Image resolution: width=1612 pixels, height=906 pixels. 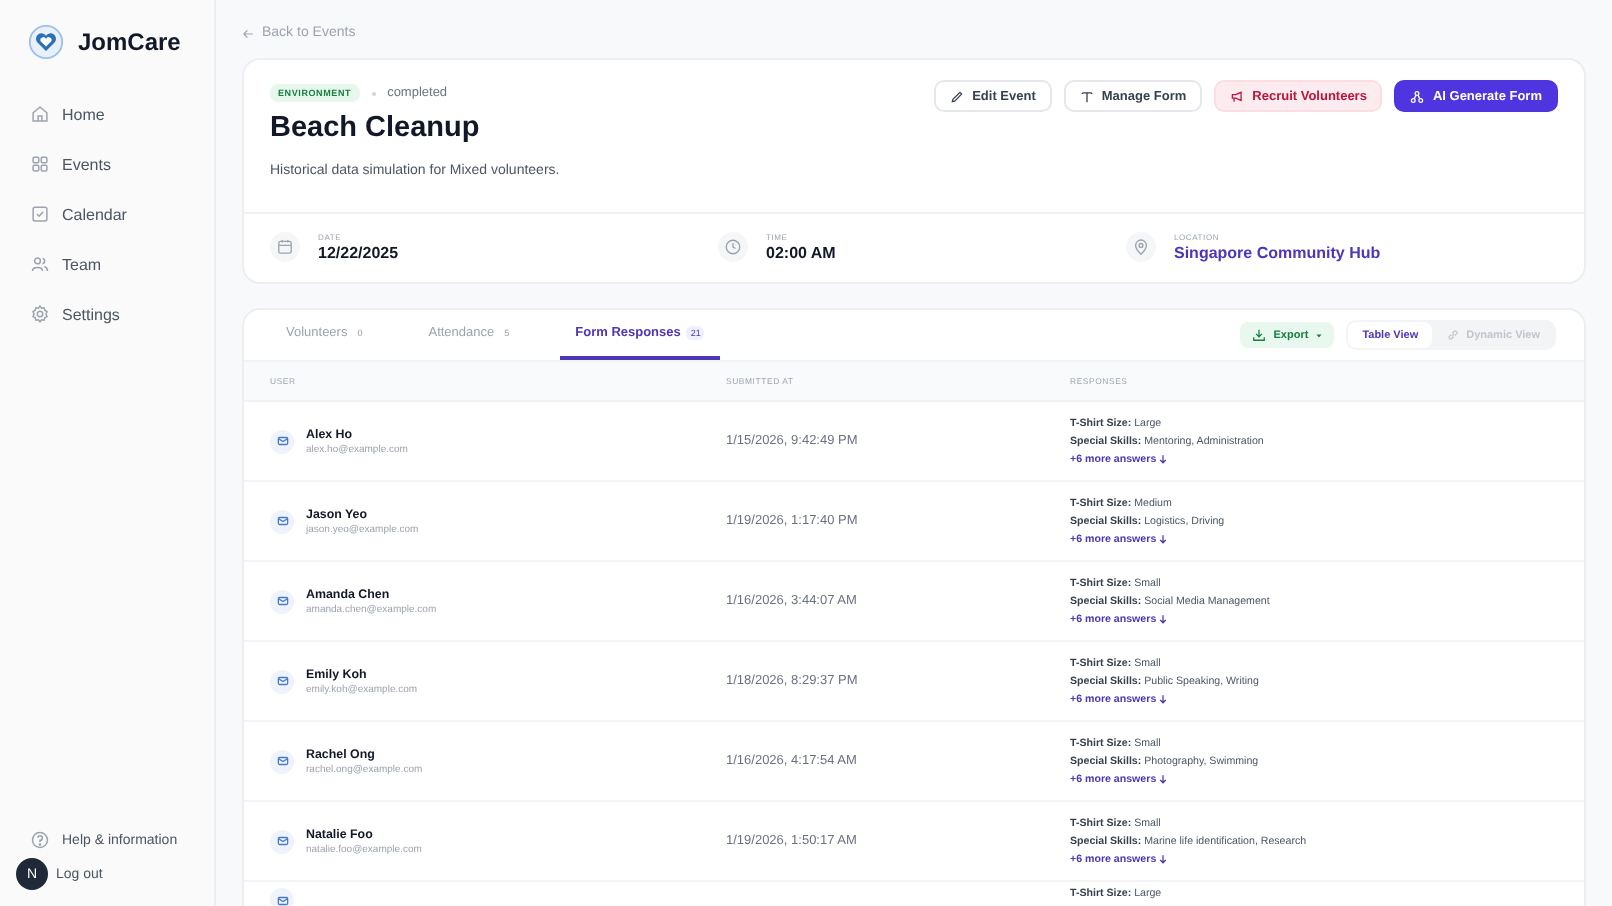 I want to click on brand-name: JomCare, so click(x=129, y=42).